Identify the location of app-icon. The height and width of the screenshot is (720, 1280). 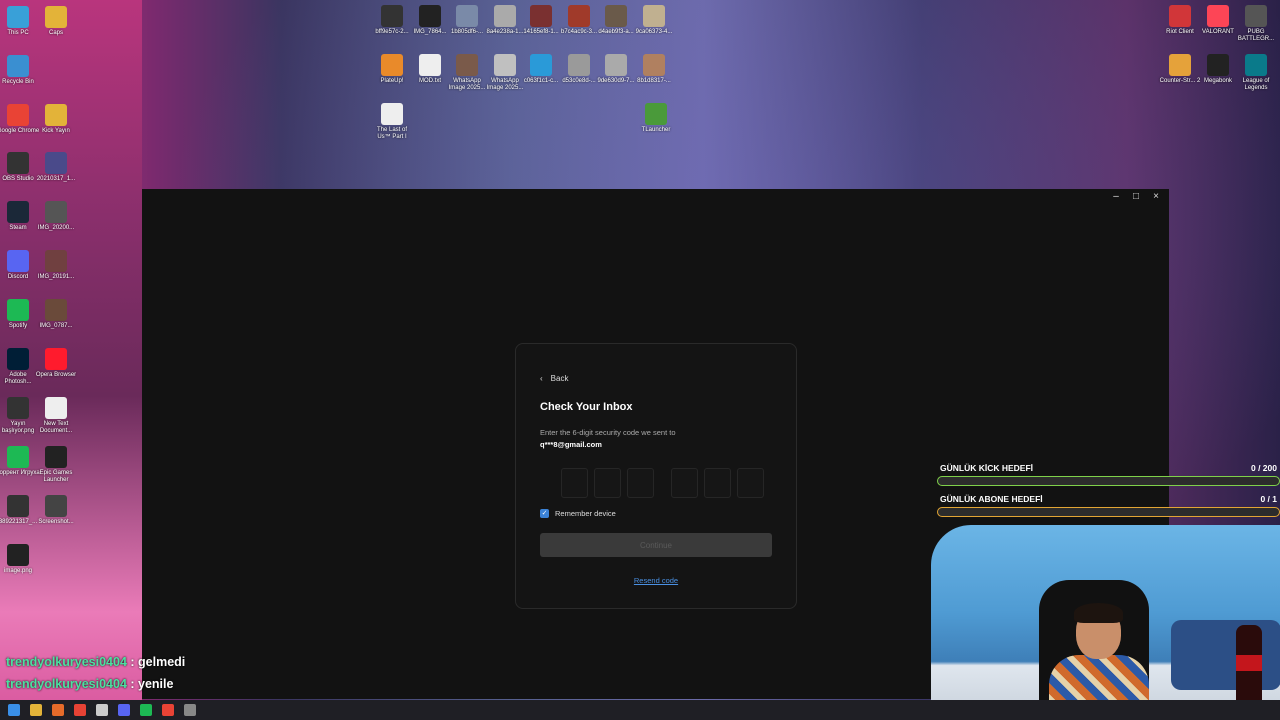
(190, 710).